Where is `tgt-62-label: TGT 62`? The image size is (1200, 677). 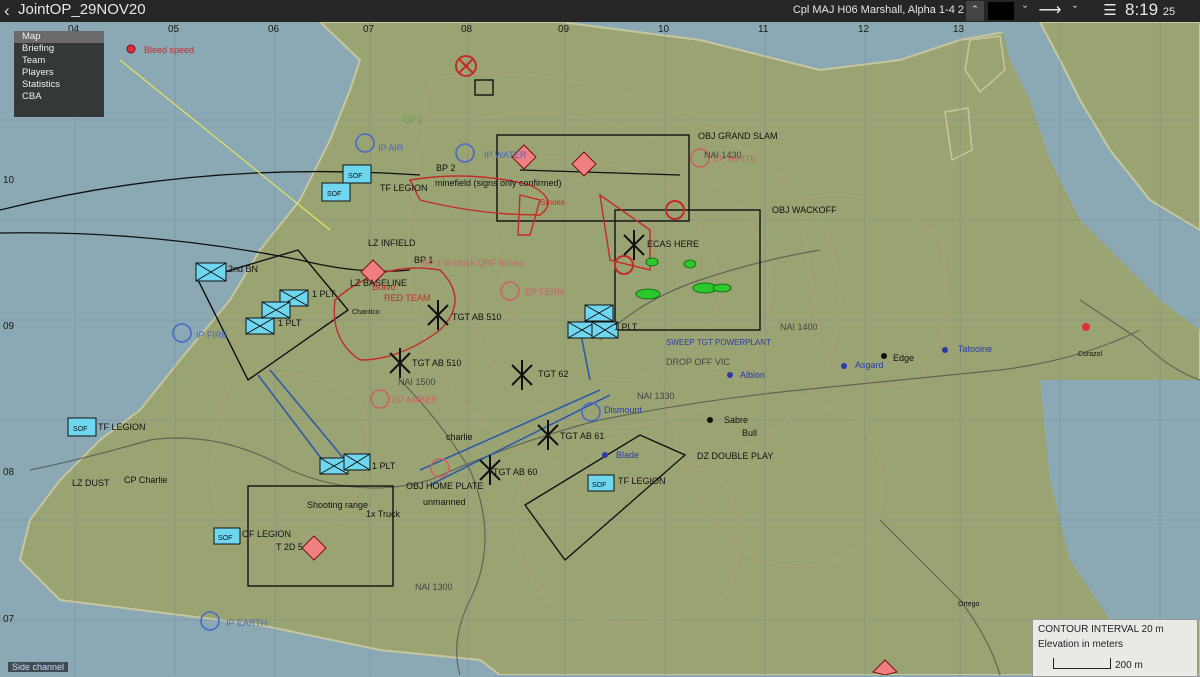 tgt-62-label: TGT 62 is located at coordinates (553, 374).